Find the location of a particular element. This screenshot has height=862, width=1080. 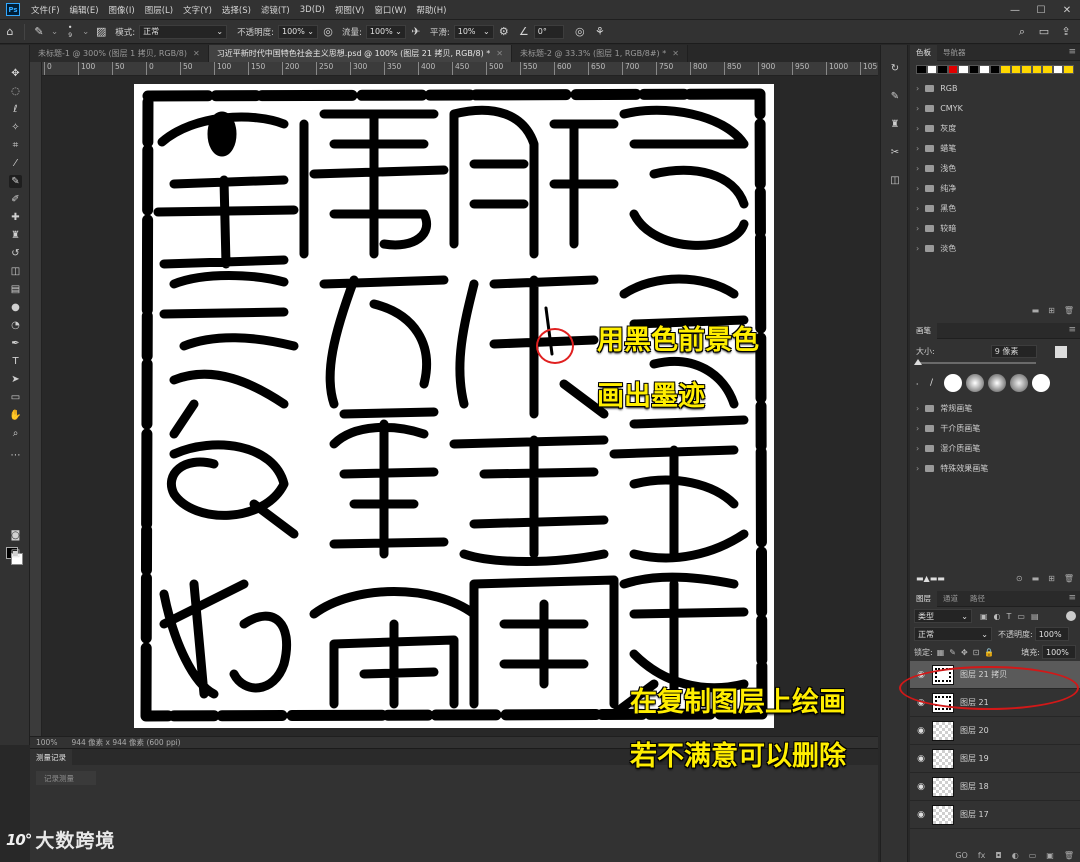

filter-toggle-icon is located at coordinates (1071, 616).